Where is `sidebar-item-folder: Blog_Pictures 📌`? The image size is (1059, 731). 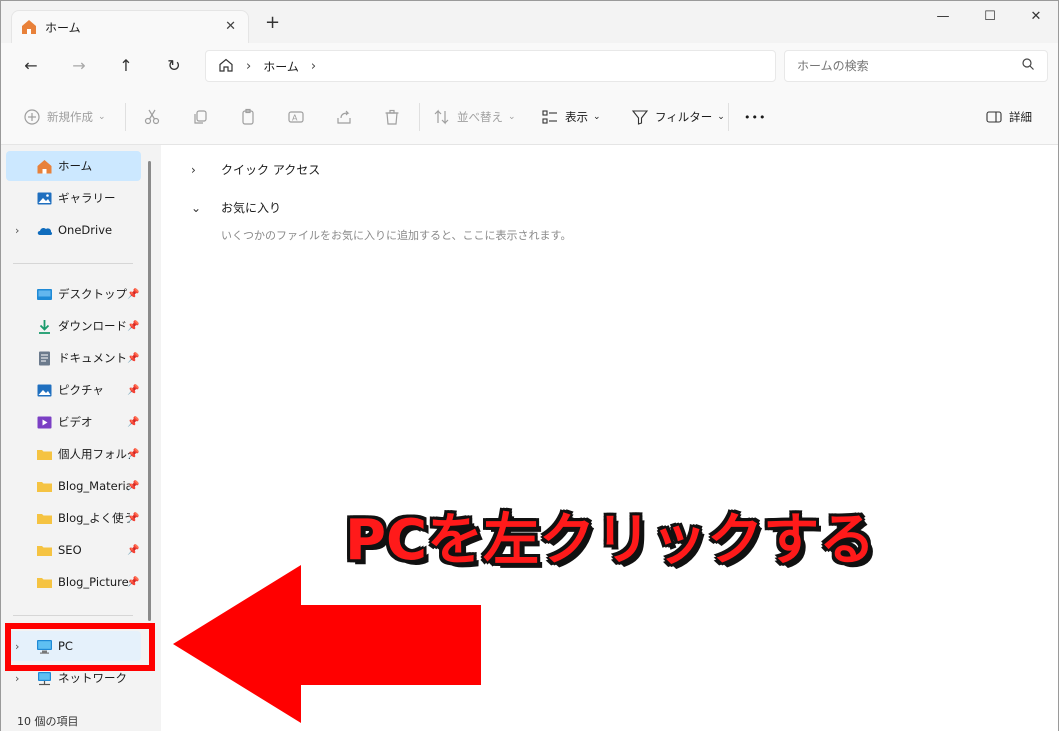 sidebar-item-folder: Blog_Pictures 📌 is located at coordinates (73, 582).